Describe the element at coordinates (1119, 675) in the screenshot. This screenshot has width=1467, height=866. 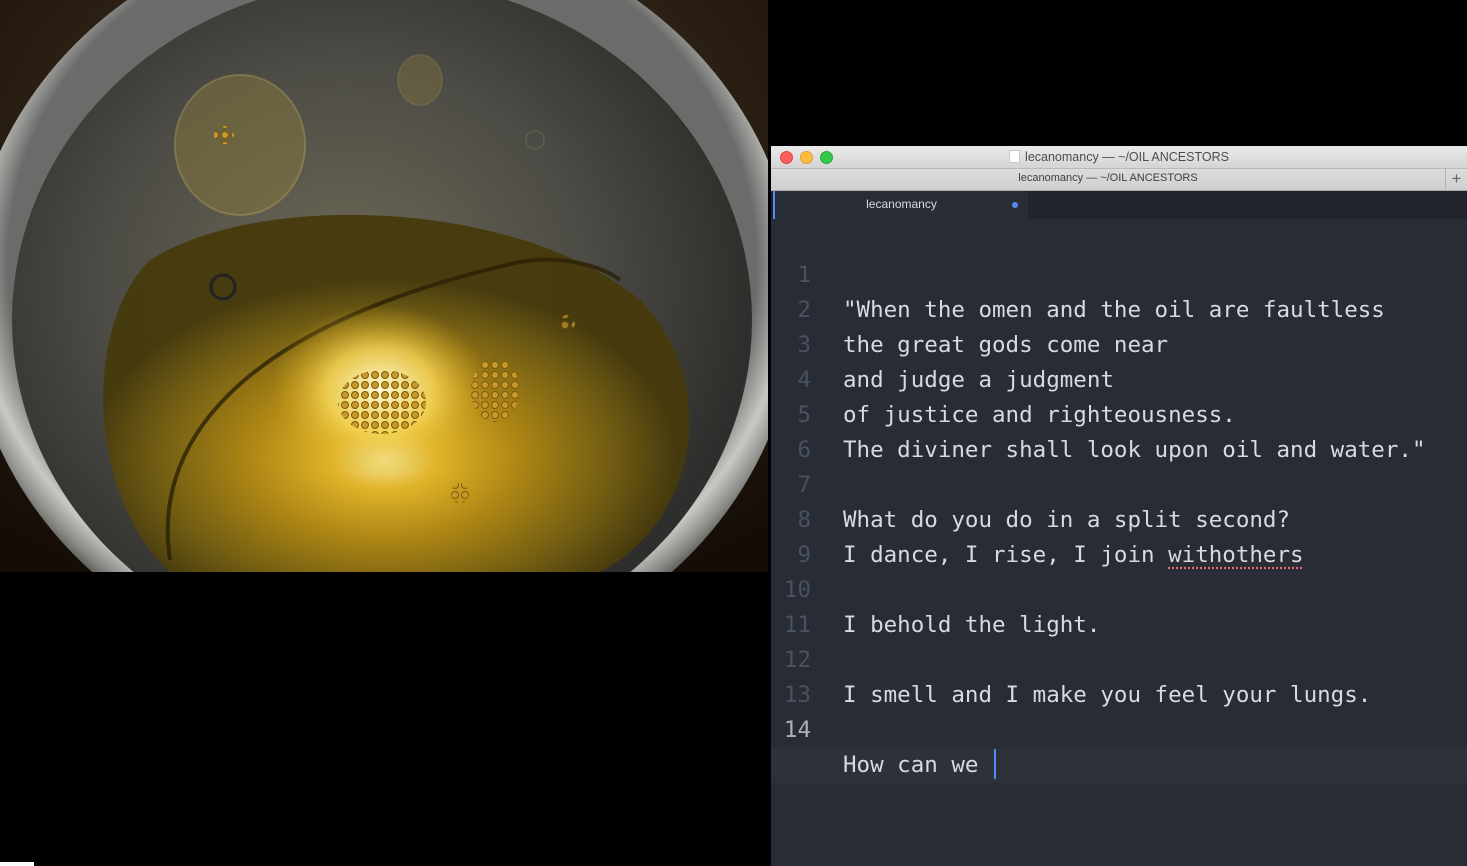
I see `editor-line: 13` at that location.